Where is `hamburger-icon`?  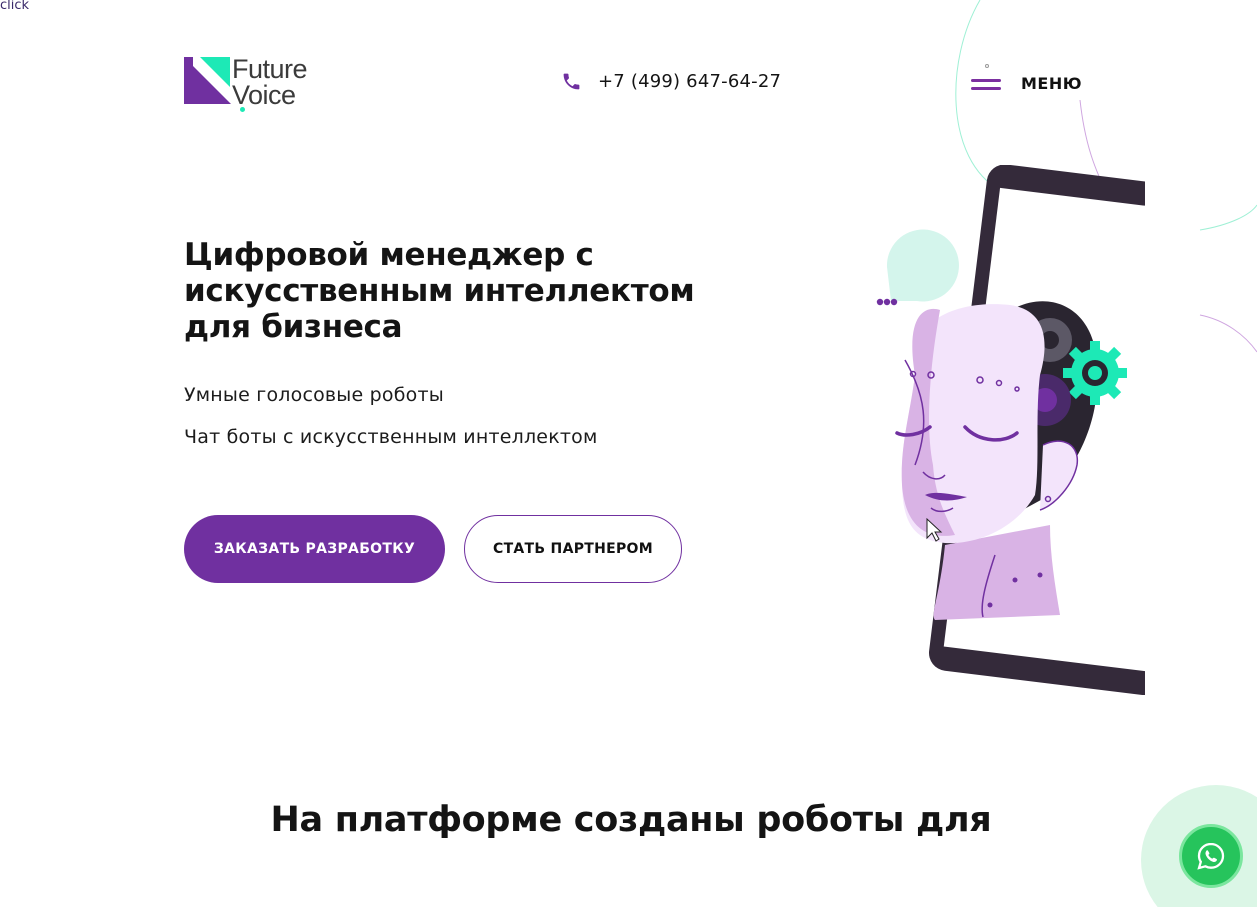 hamburger-icon is located at coordinates (985, 77).